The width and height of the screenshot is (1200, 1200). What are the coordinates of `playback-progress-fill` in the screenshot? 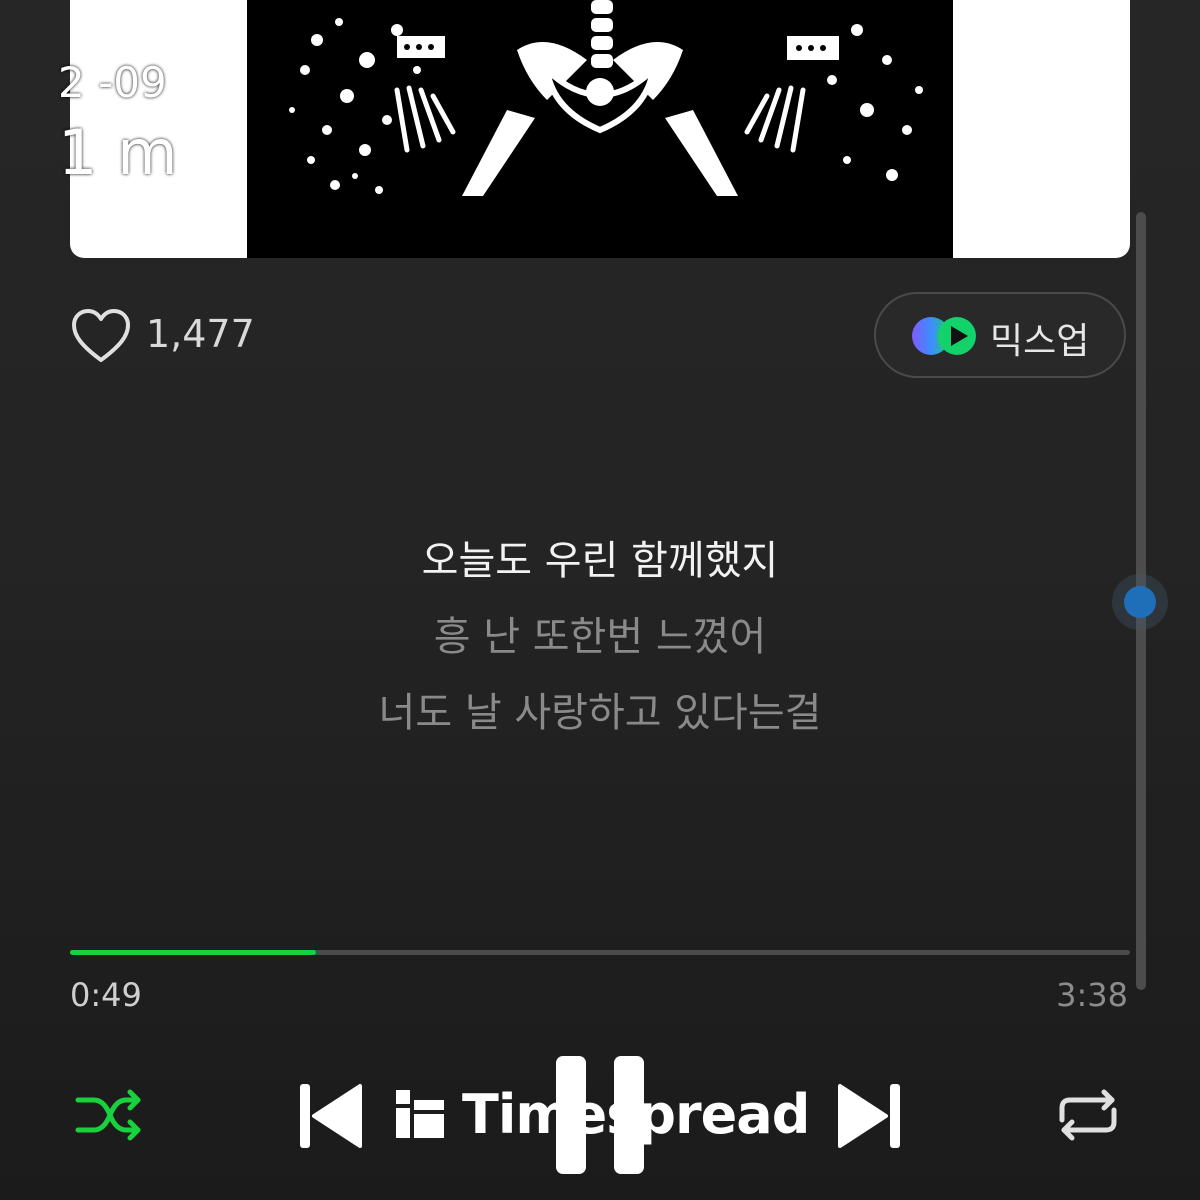 It's located at (193, 952).